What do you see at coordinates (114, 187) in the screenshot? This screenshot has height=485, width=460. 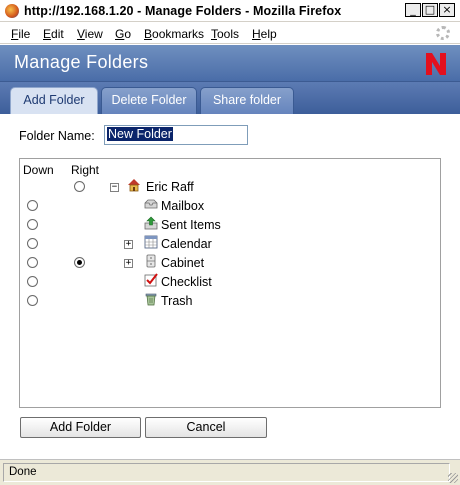 I see `collapse-icon: −` at bounding box center [114, 187].